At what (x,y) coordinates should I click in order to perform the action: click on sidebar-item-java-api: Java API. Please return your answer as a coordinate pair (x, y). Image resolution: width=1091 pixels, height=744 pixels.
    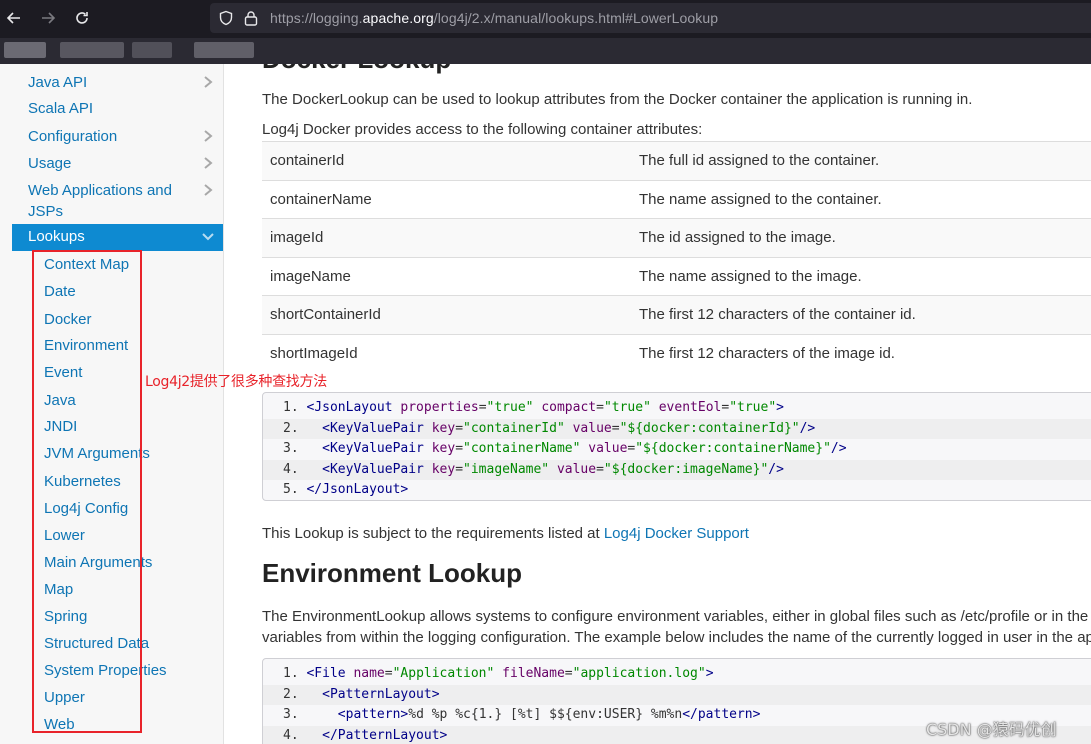
    Looking at the image, I should click on (117, 82).